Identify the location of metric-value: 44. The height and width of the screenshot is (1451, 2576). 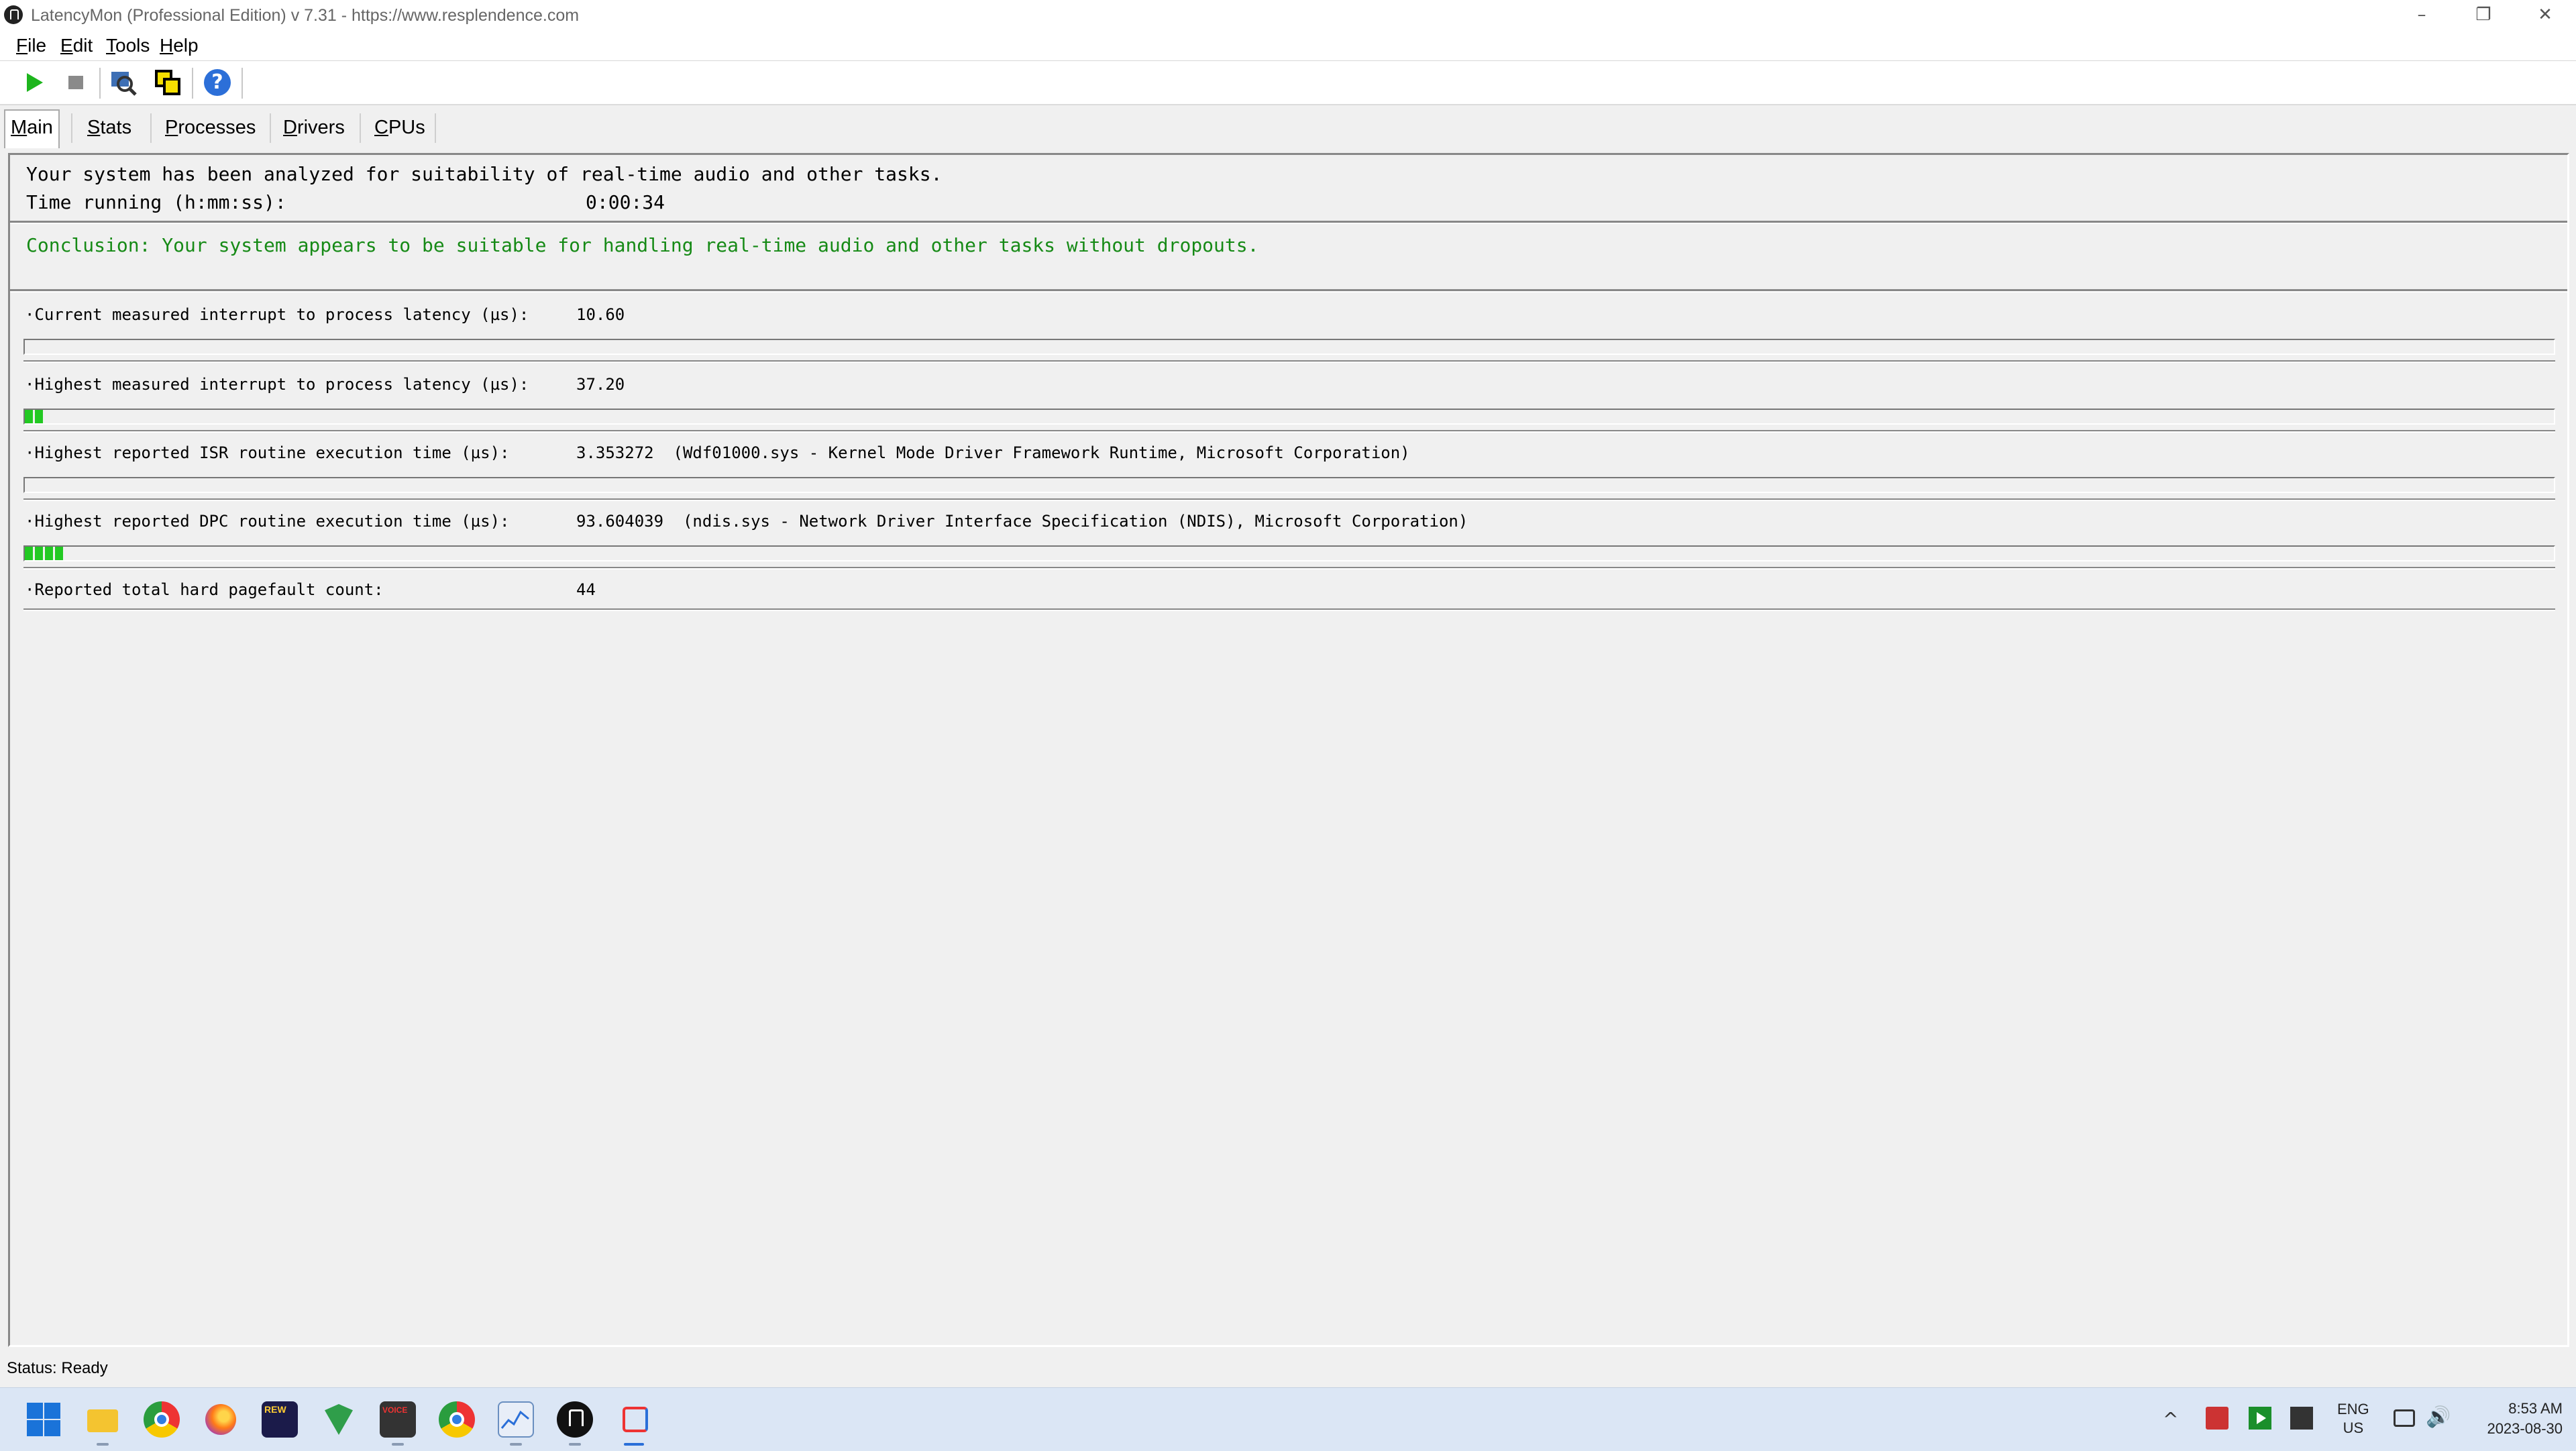
(586, 589).